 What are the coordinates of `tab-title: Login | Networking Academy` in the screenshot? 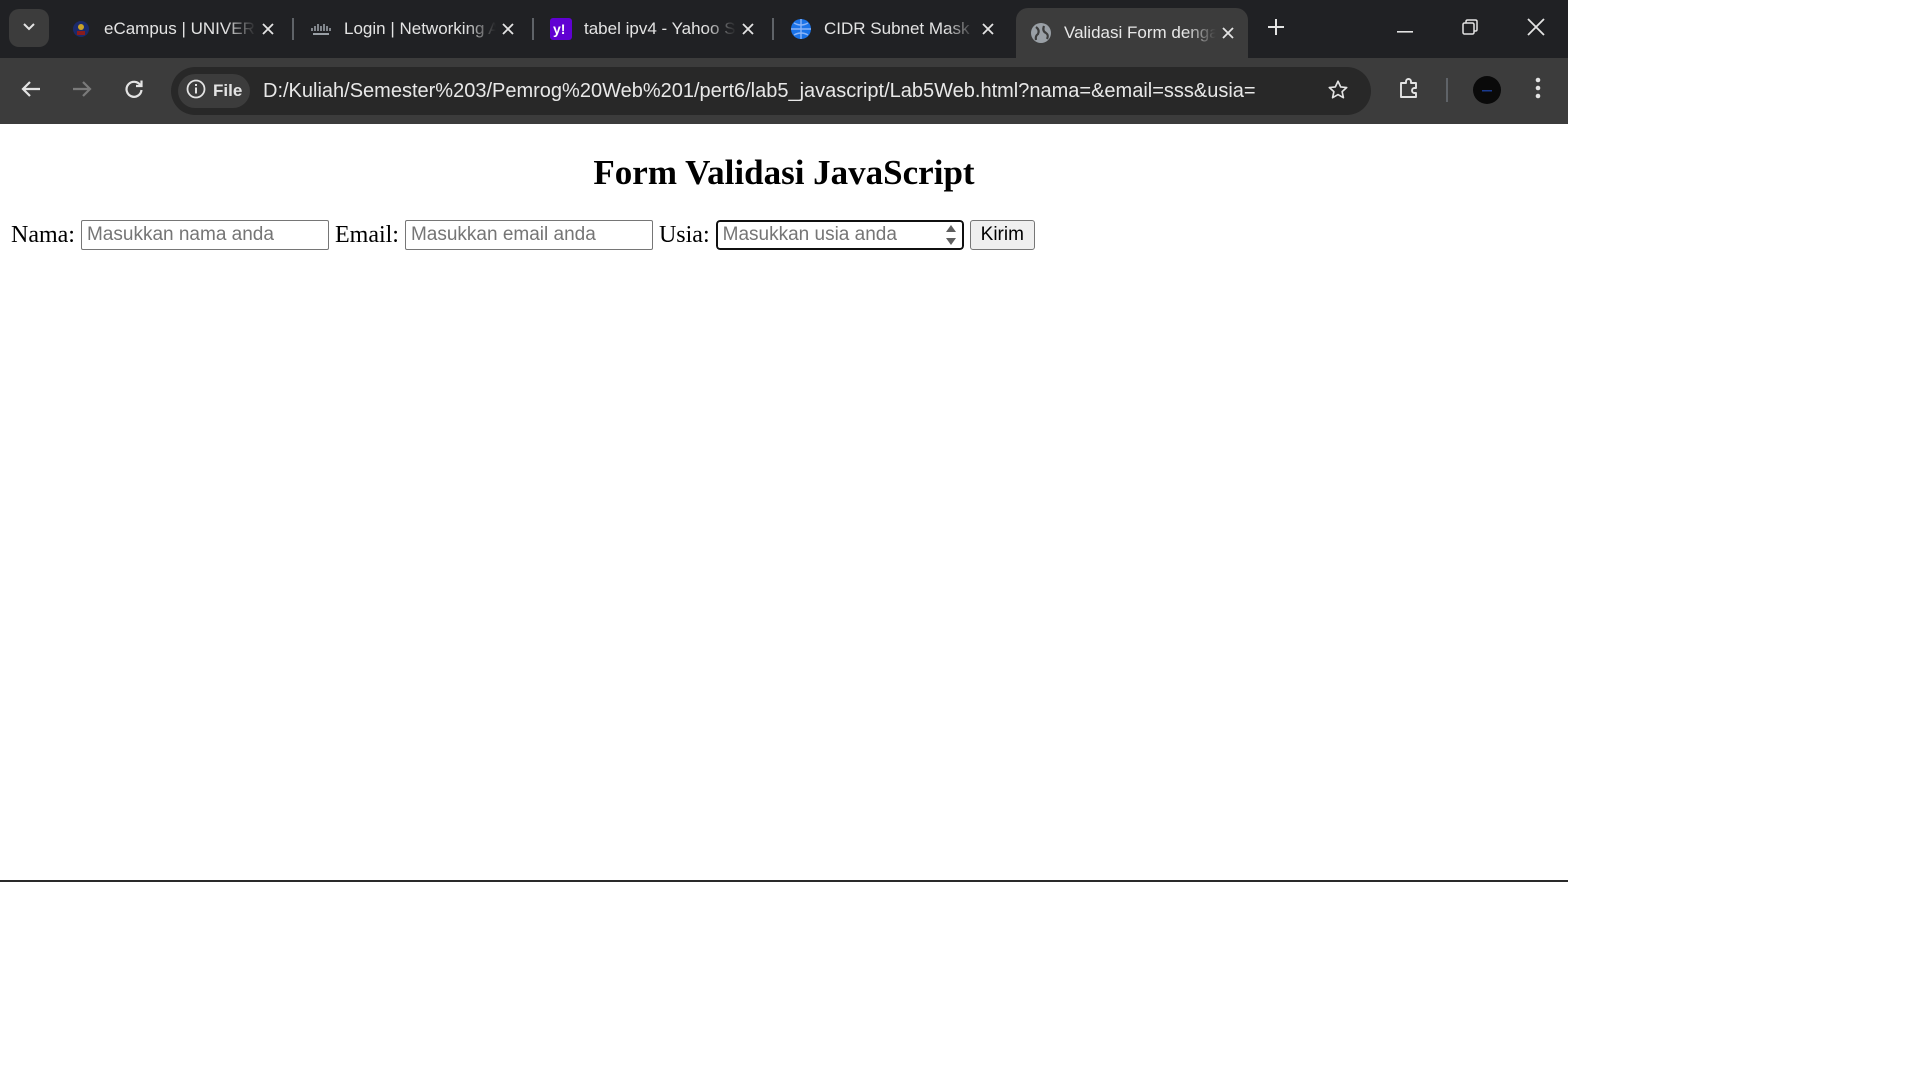 It's located at (420, 28).